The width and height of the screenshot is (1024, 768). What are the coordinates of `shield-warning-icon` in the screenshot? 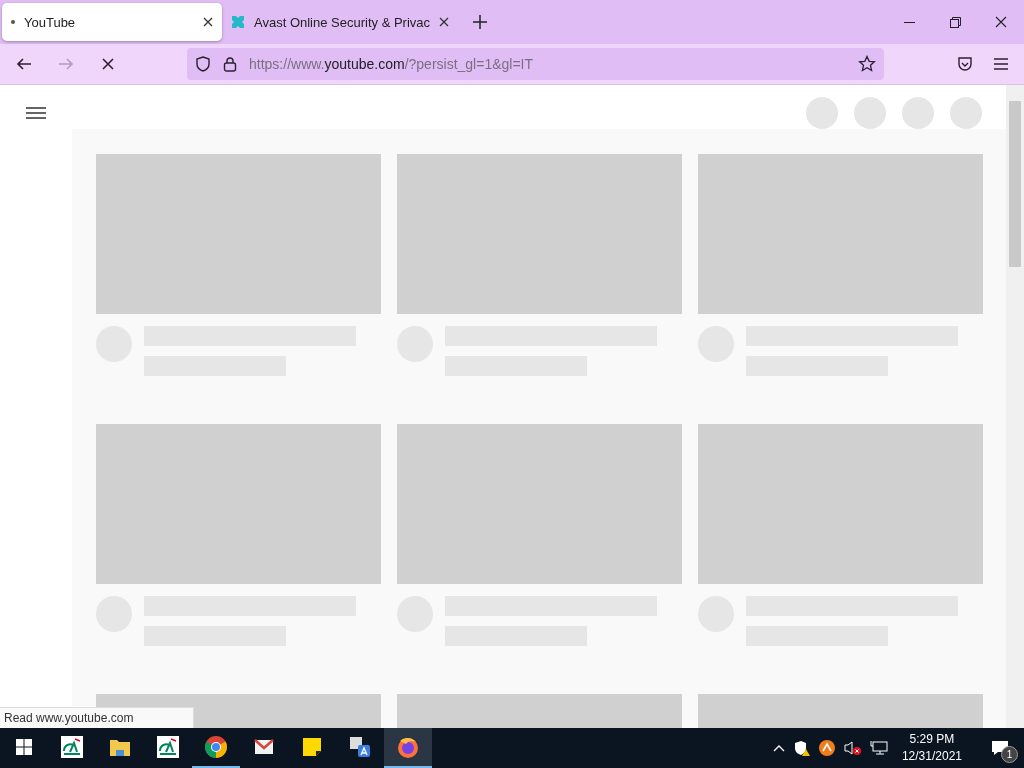 It's located at (801, 748).